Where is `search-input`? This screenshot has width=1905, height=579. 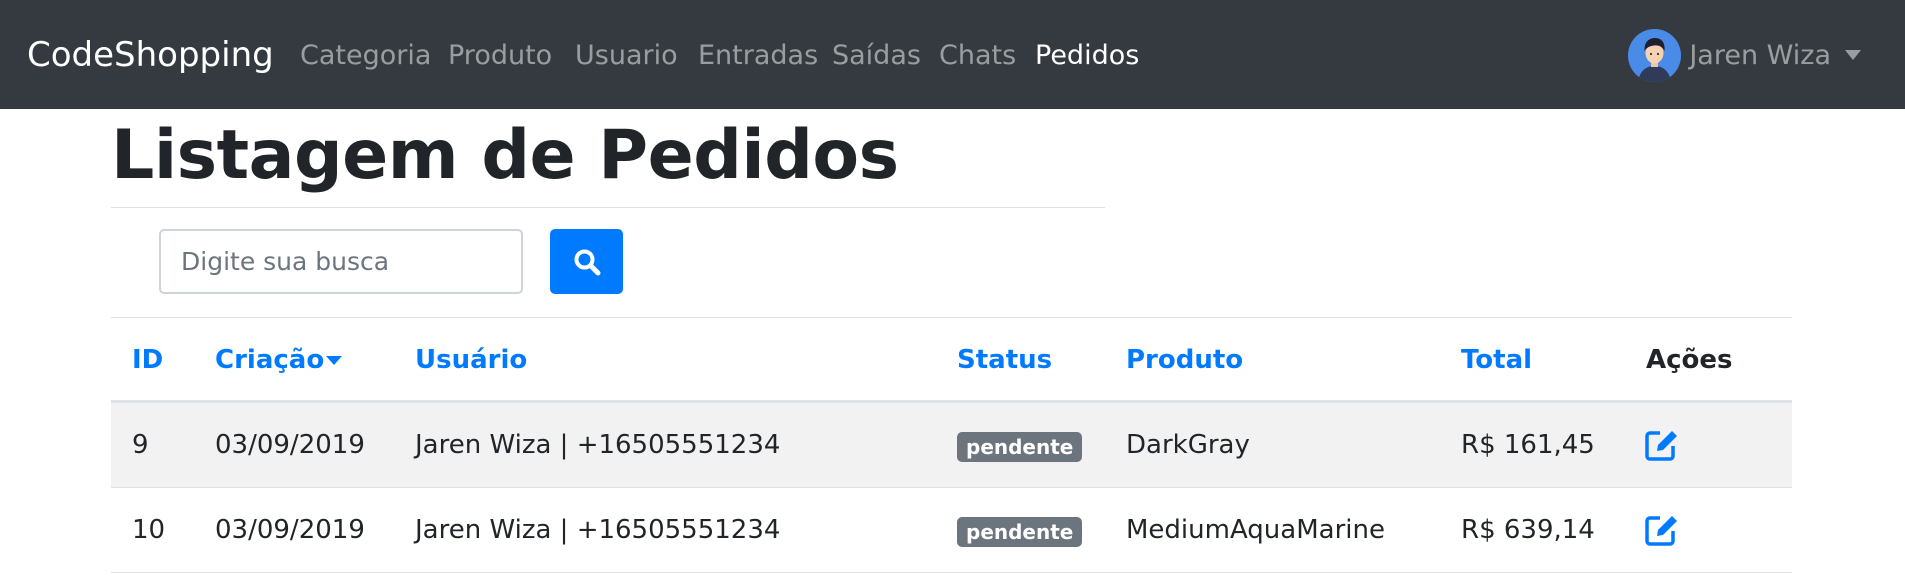 search-input is located at coordinates (341, 261).